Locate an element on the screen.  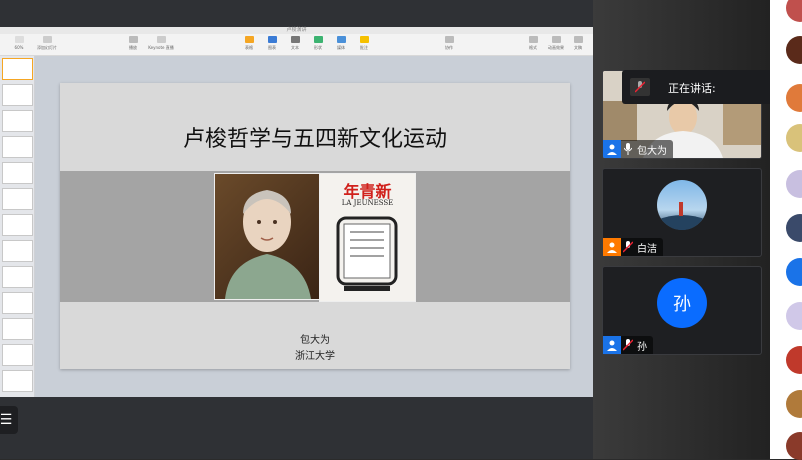
participant-name: 包大为 is located at coordinates (652, 151).